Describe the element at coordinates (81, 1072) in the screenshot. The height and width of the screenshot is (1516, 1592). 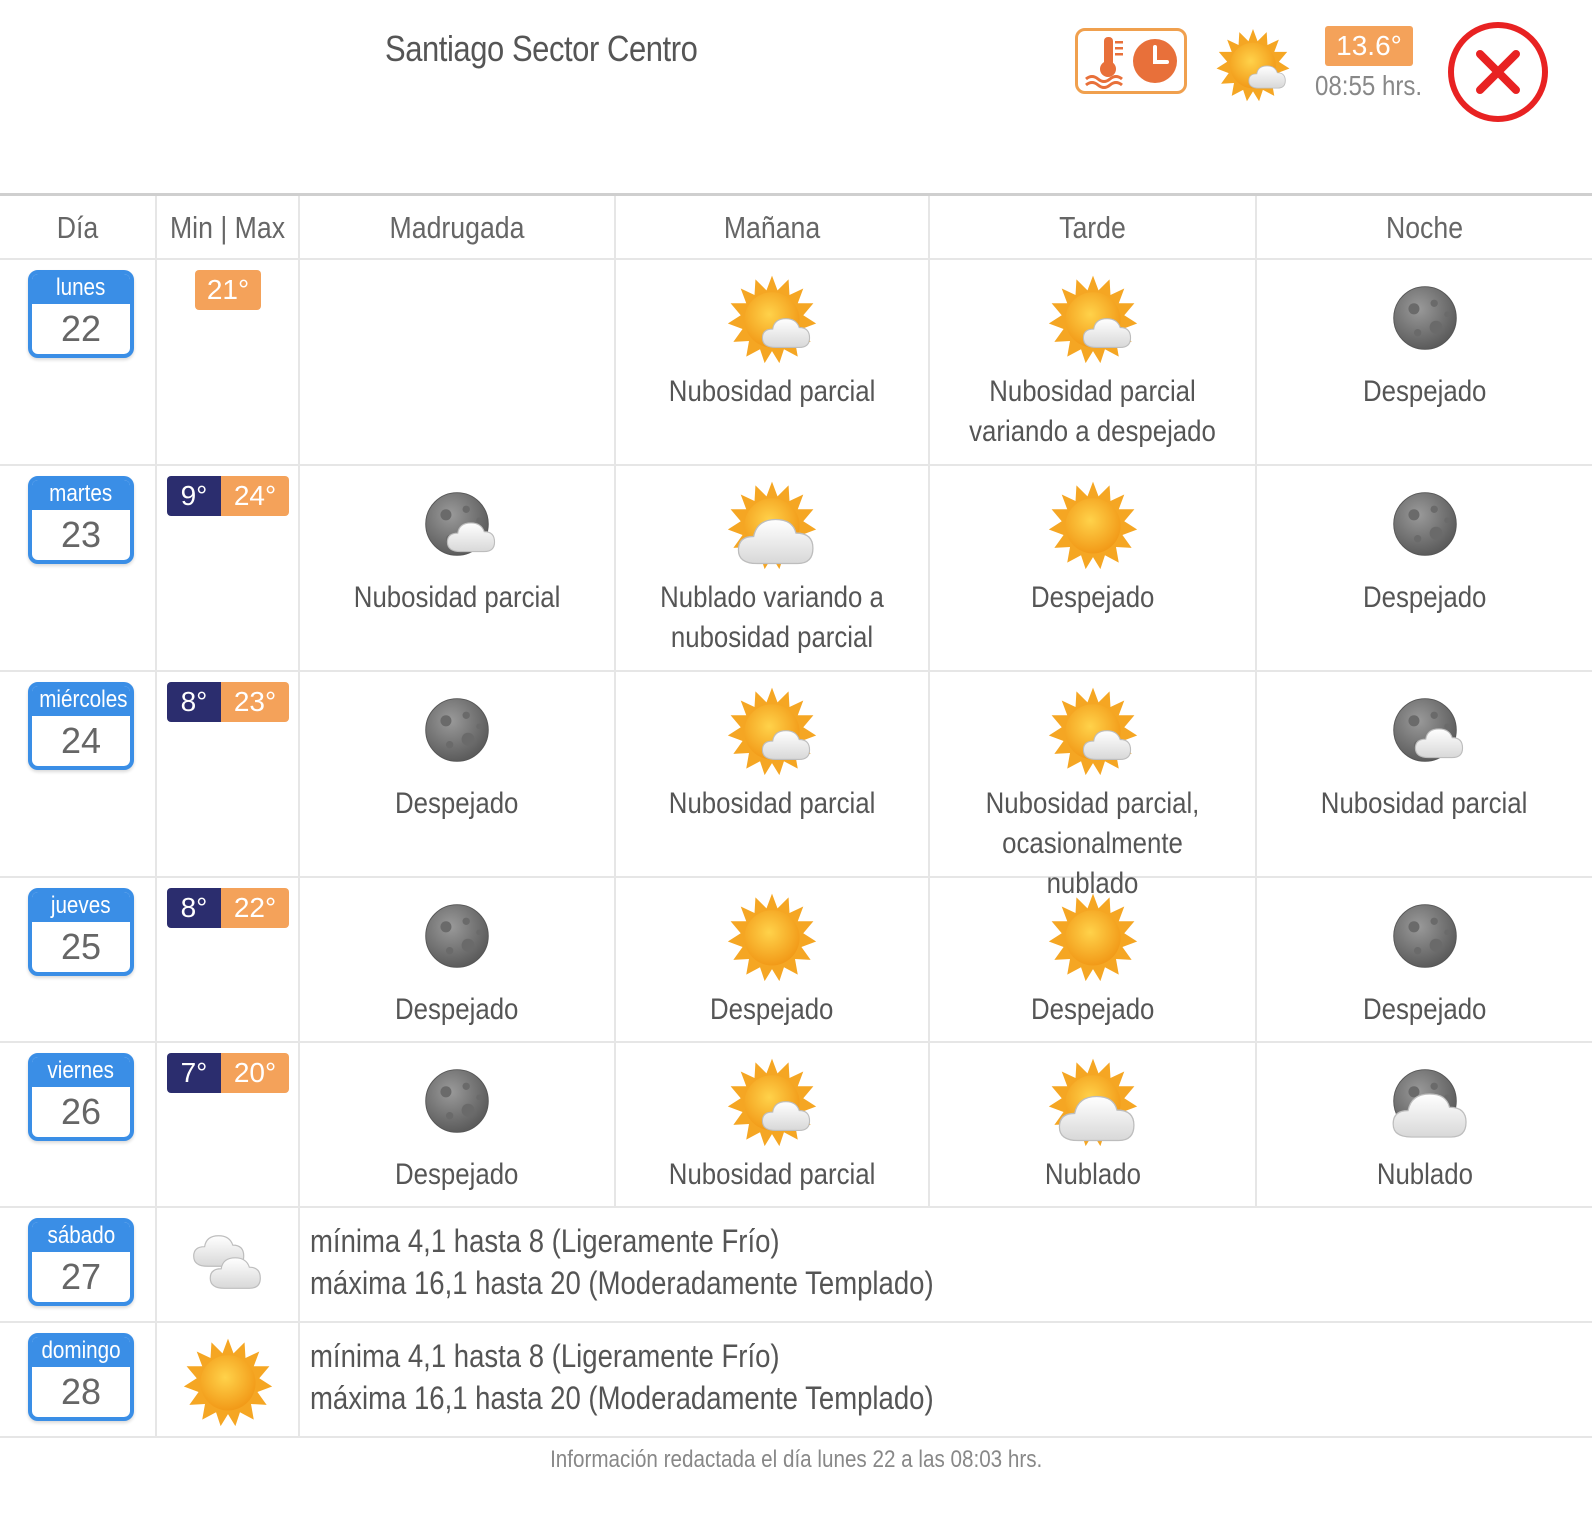
I see `day-name: viernes` at that location.